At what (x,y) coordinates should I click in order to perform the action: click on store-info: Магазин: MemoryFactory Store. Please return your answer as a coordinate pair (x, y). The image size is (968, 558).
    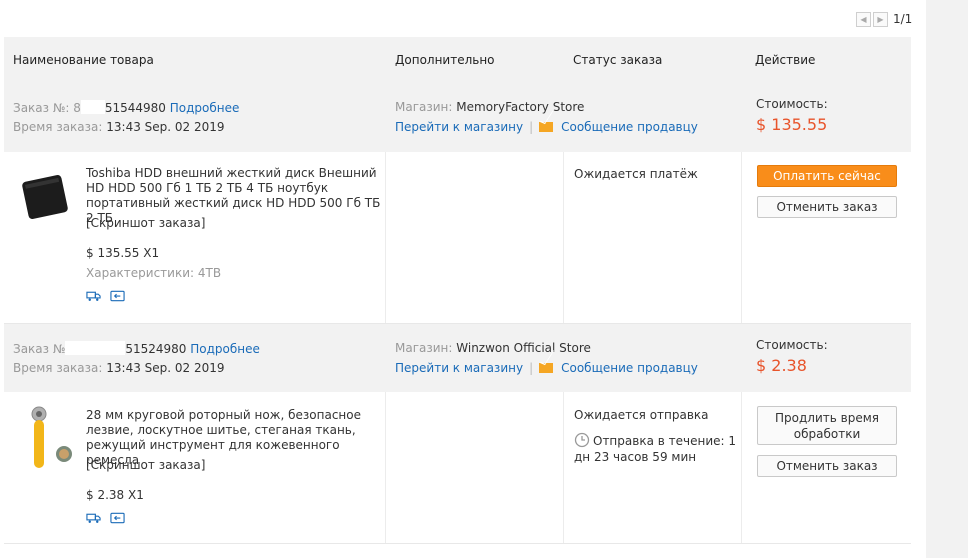
    Looking at the image, I should click on (490, 107).